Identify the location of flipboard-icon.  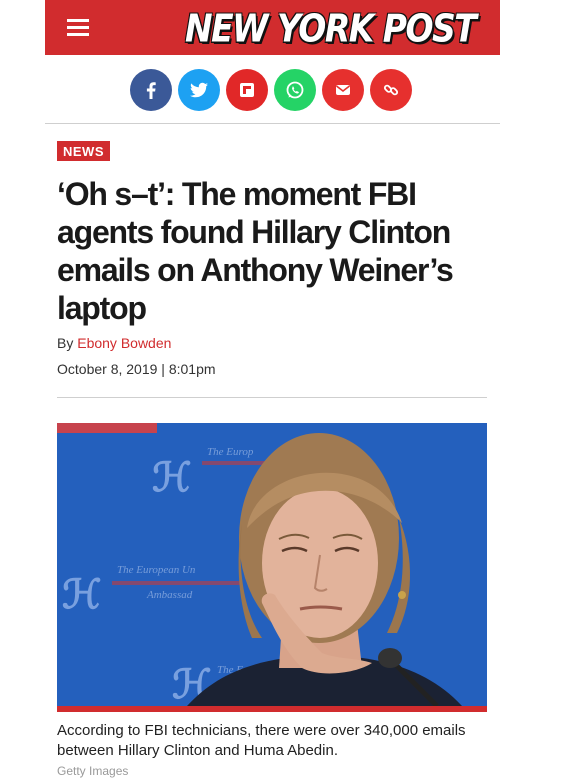
(247, 90).